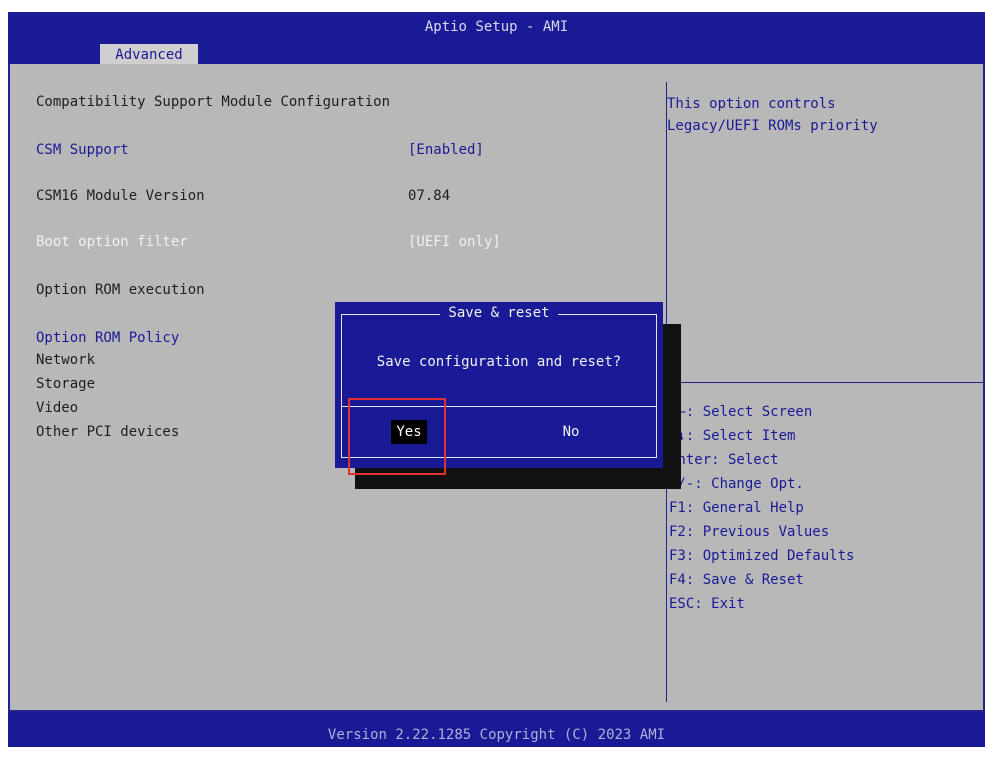 This screenshot has height=758, width=985. What do you see at coordinates (496, 39) in the screenshot?
I see `title-bar: Aptio Setup - AMI Advanced` at bounding box center [496, 39].